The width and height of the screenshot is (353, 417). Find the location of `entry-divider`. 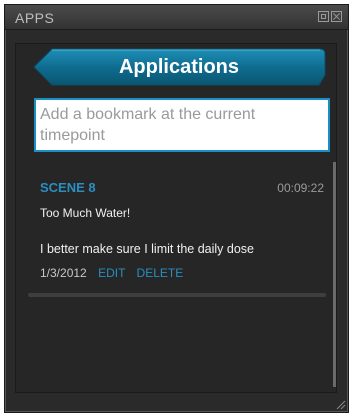

entry-divider is located at coordinates (177, 295).